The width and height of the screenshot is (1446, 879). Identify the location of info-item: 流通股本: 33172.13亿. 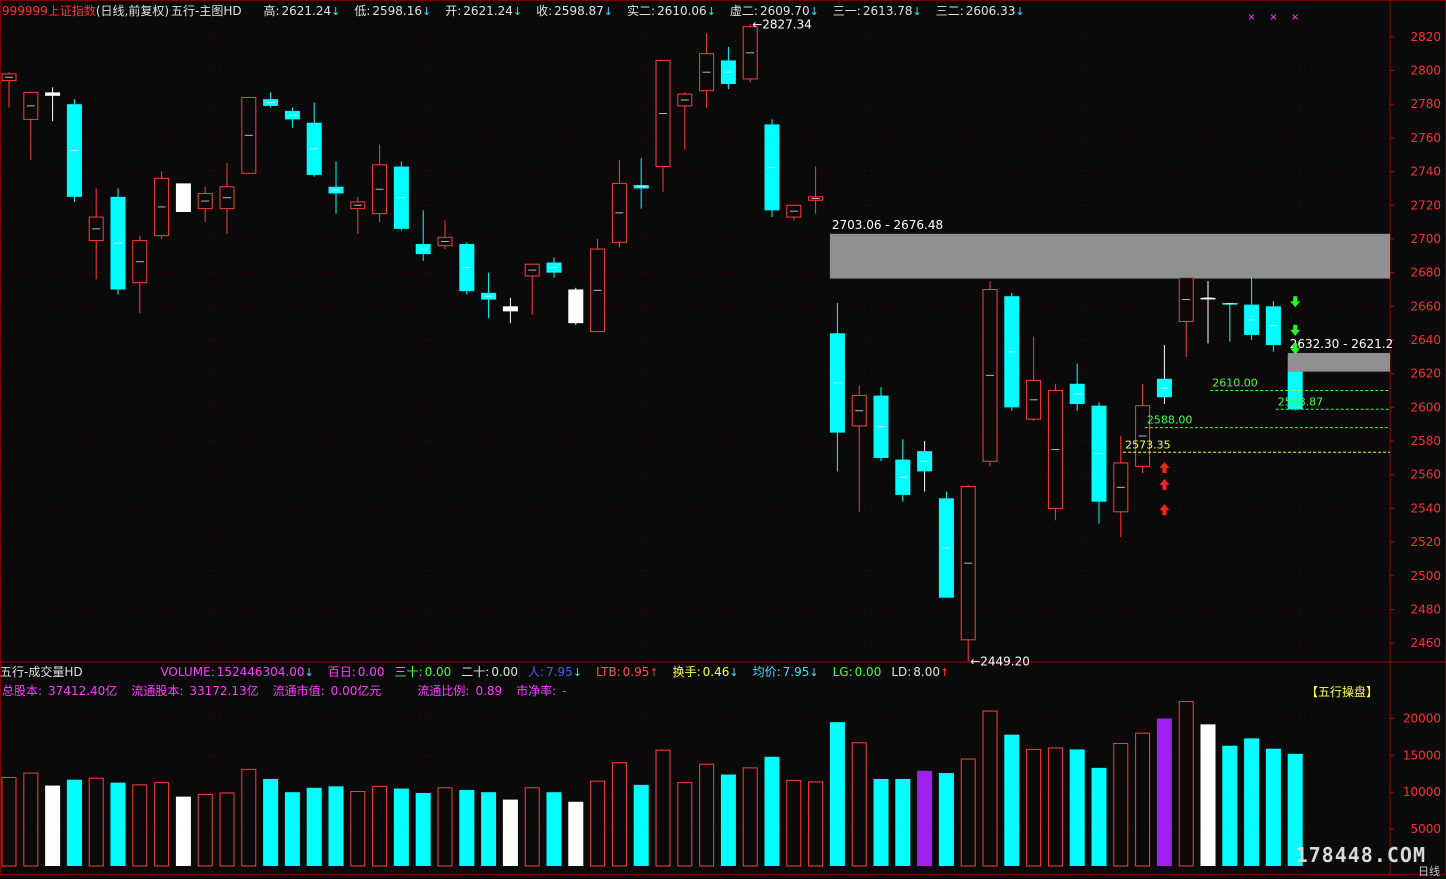
(194, 691).